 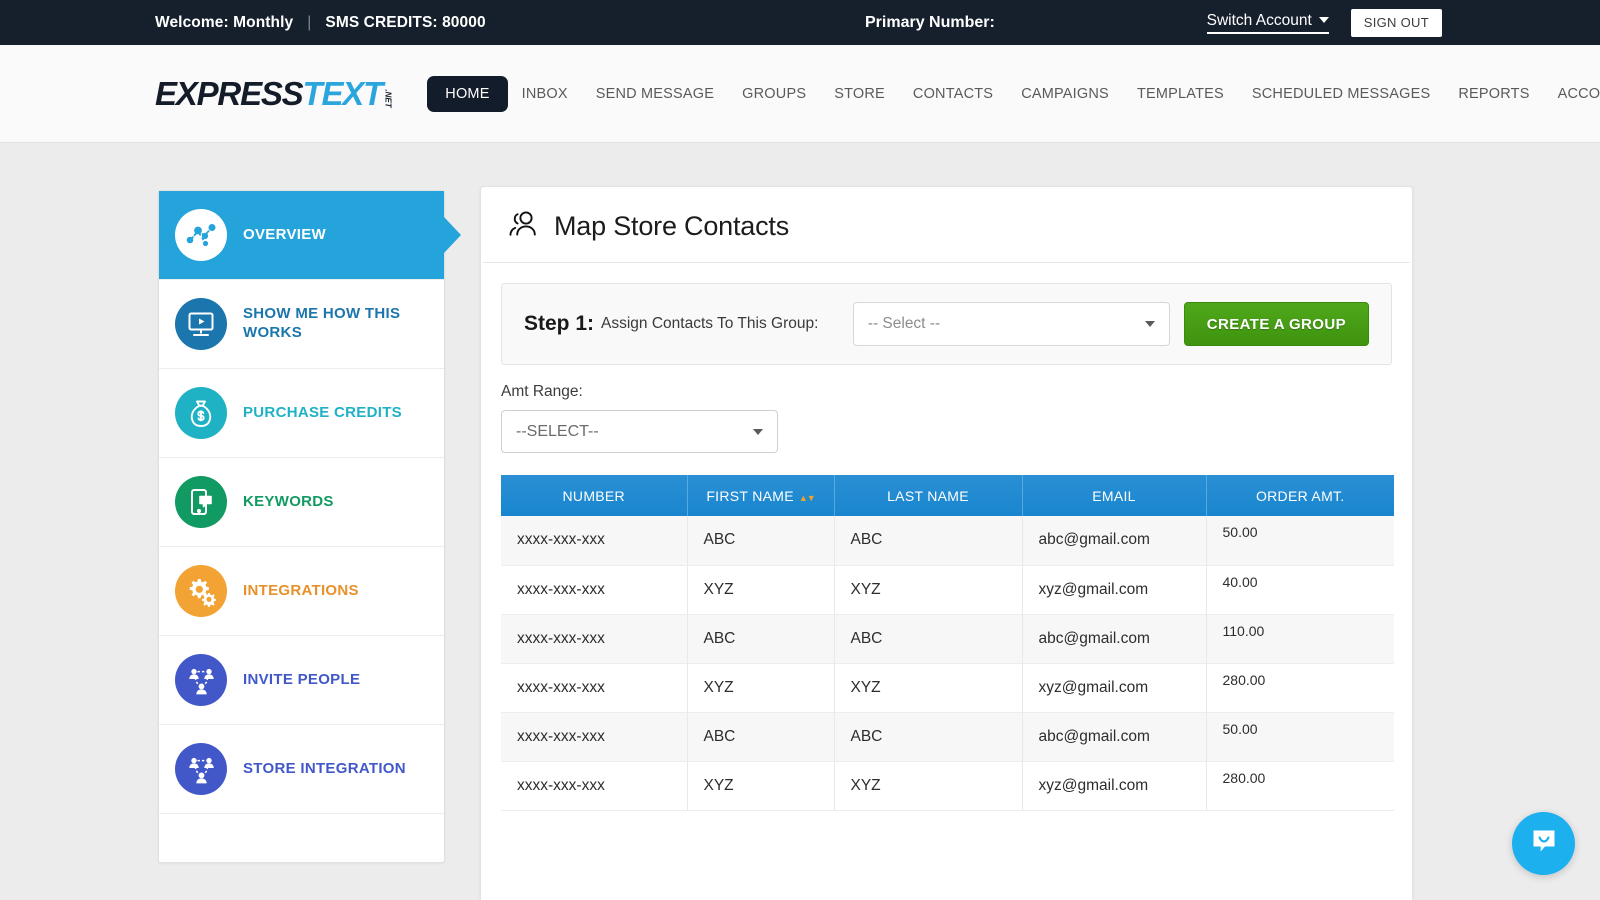 What do you see at coordinates (859, 94) in the screenshot?
I see `nav-item-store: STORE` at bounding box center [859, 94].